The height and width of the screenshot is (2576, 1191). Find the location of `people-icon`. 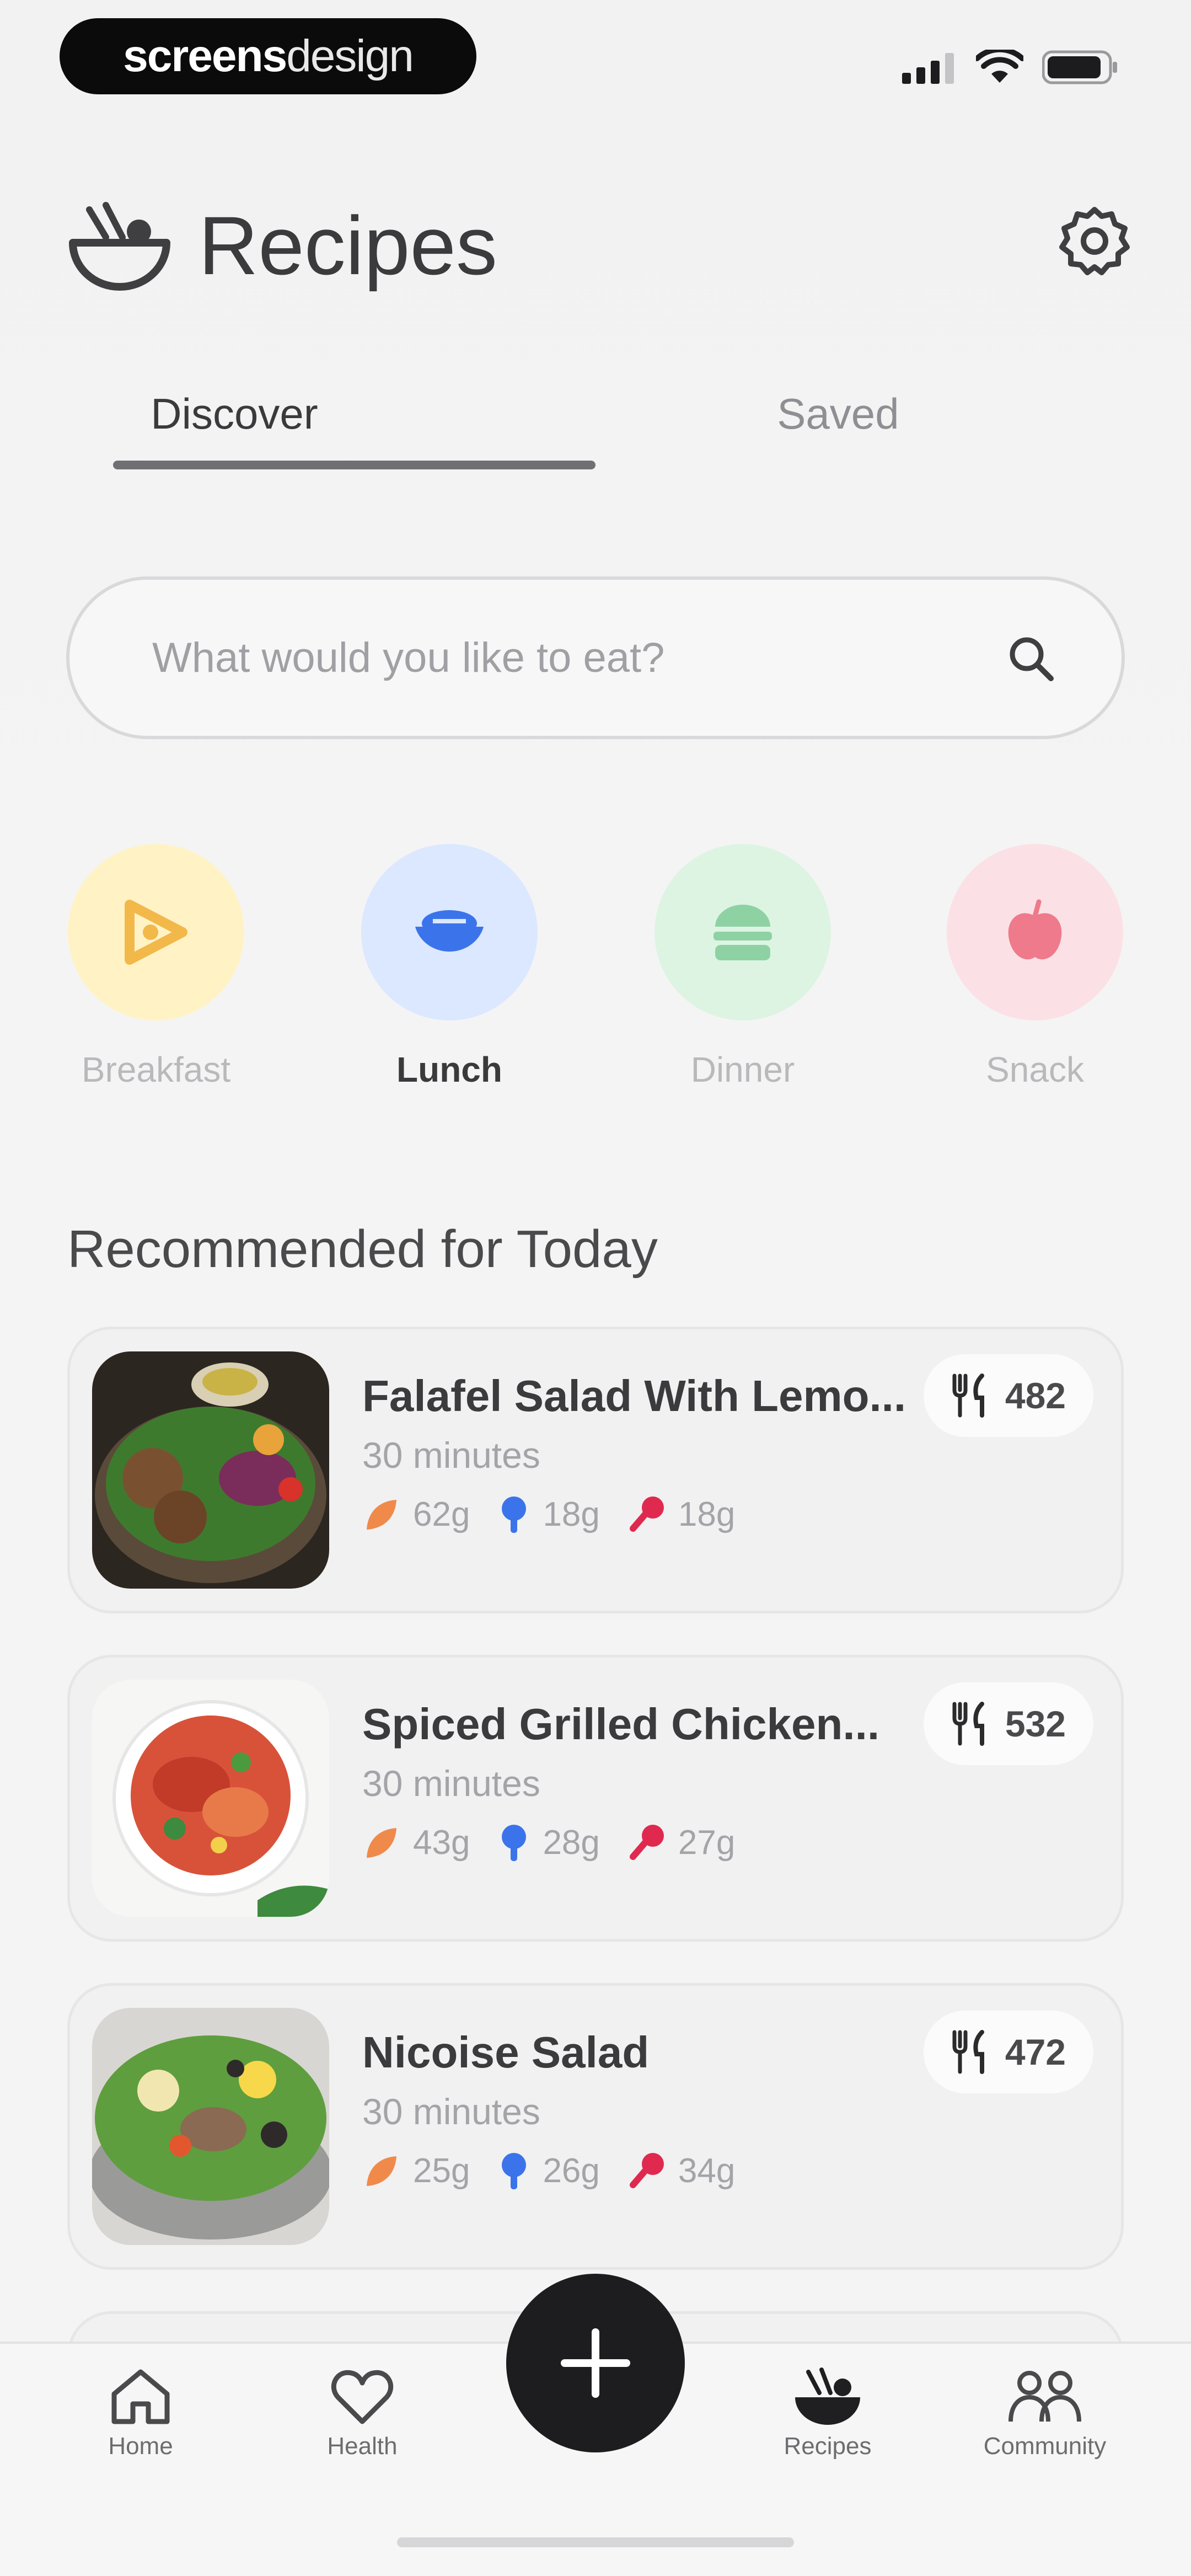

people-icon is located at coordinates (1044, 2396).